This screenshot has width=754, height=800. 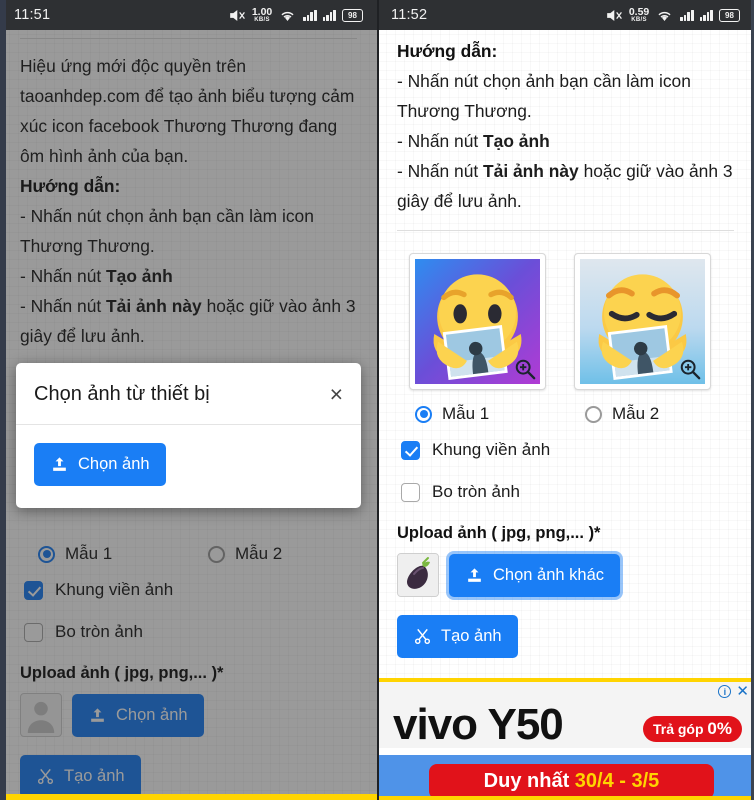 I want to click on create-image-button: Tạo ảnh, so click(x=457, y=636).